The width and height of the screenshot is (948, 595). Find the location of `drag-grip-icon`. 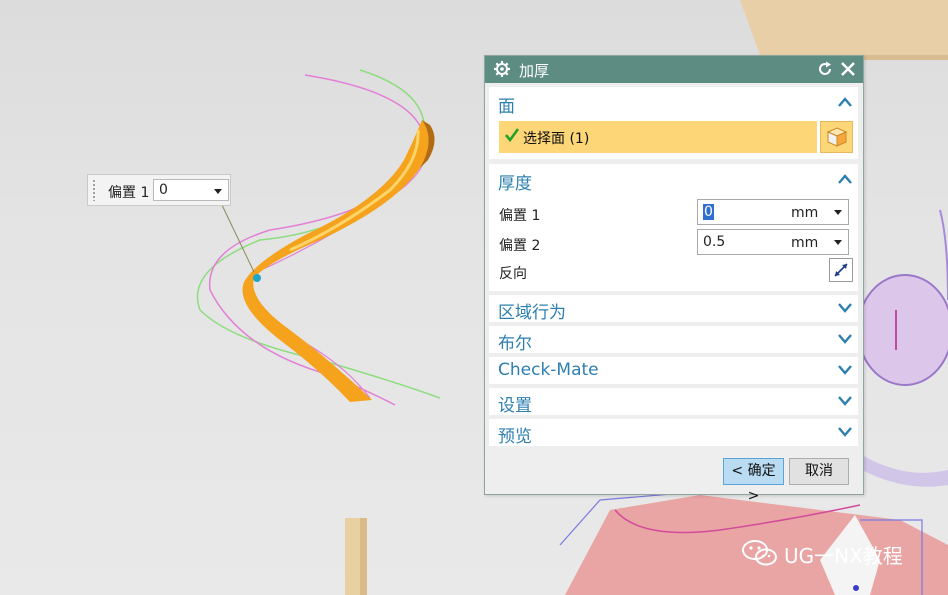

drag-grip-icon is located at coordinates (94, 190).